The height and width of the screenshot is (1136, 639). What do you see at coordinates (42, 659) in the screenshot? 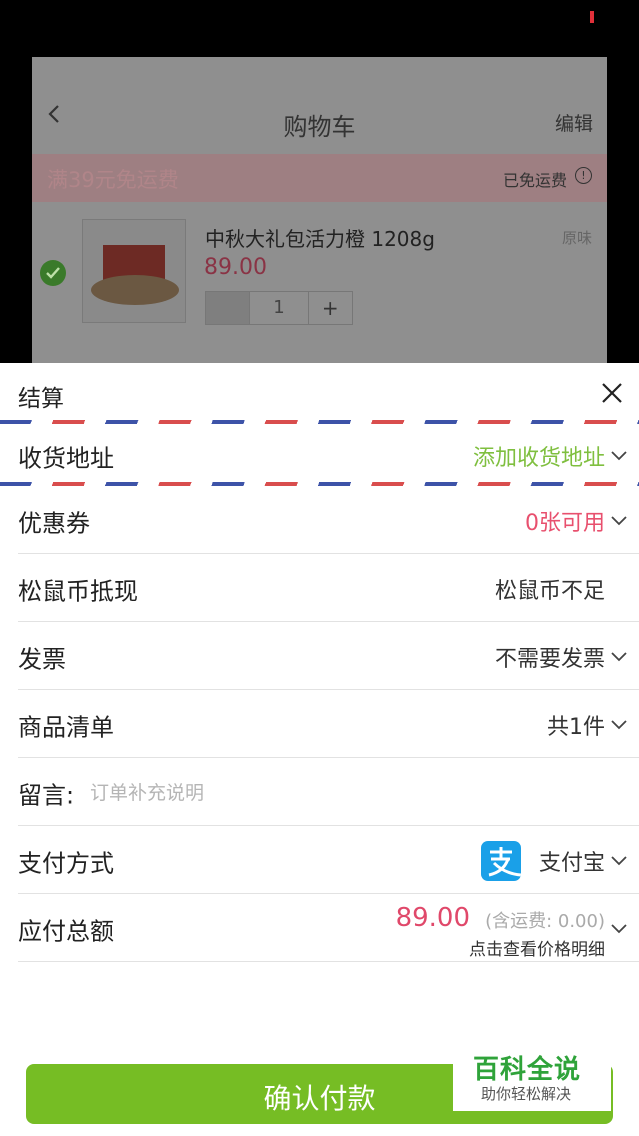
I see `invoice-label: 发票` at bounding box center [42, 659].